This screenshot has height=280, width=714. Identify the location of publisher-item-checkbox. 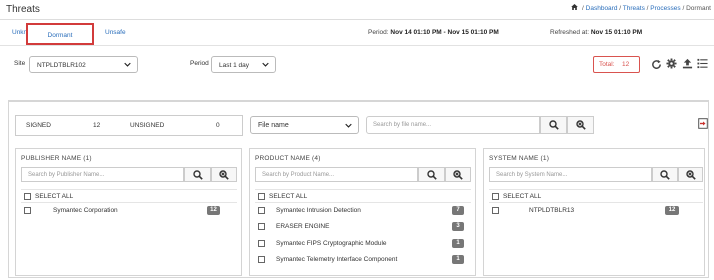
(27, 210).